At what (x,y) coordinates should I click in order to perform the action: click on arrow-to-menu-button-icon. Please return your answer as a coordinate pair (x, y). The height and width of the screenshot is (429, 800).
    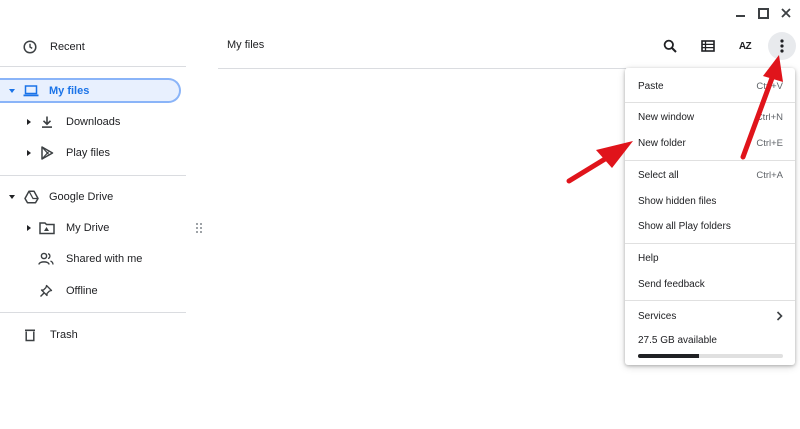
    Looking at the image, I should click on (761, 107).